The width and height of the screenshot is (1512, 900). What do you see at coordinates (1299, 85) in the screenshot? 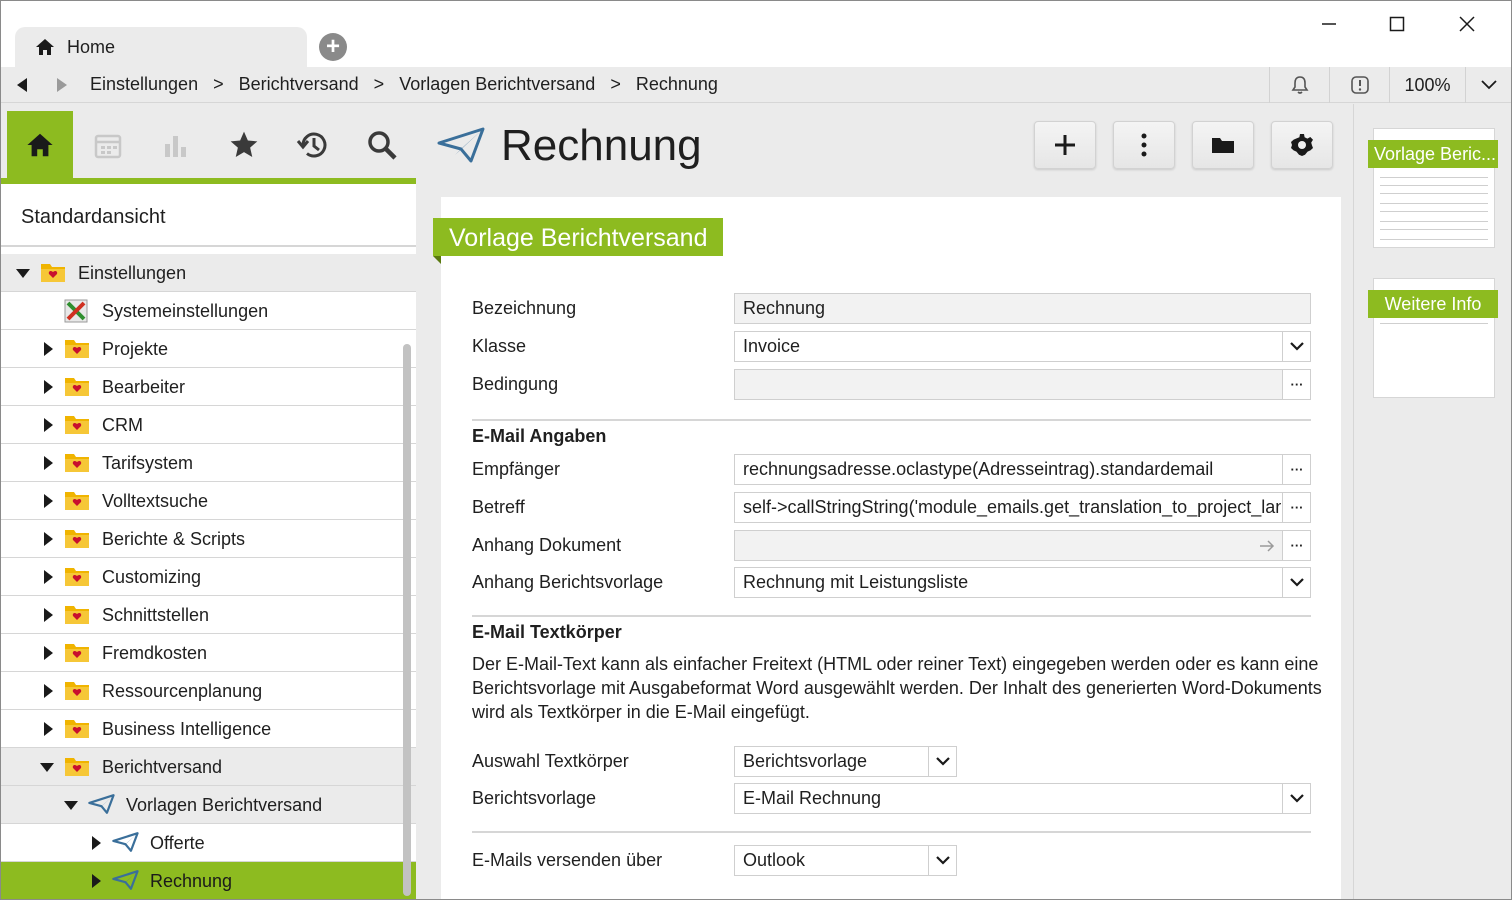
I see `notifications-button` at bounding box center [1299, 85].